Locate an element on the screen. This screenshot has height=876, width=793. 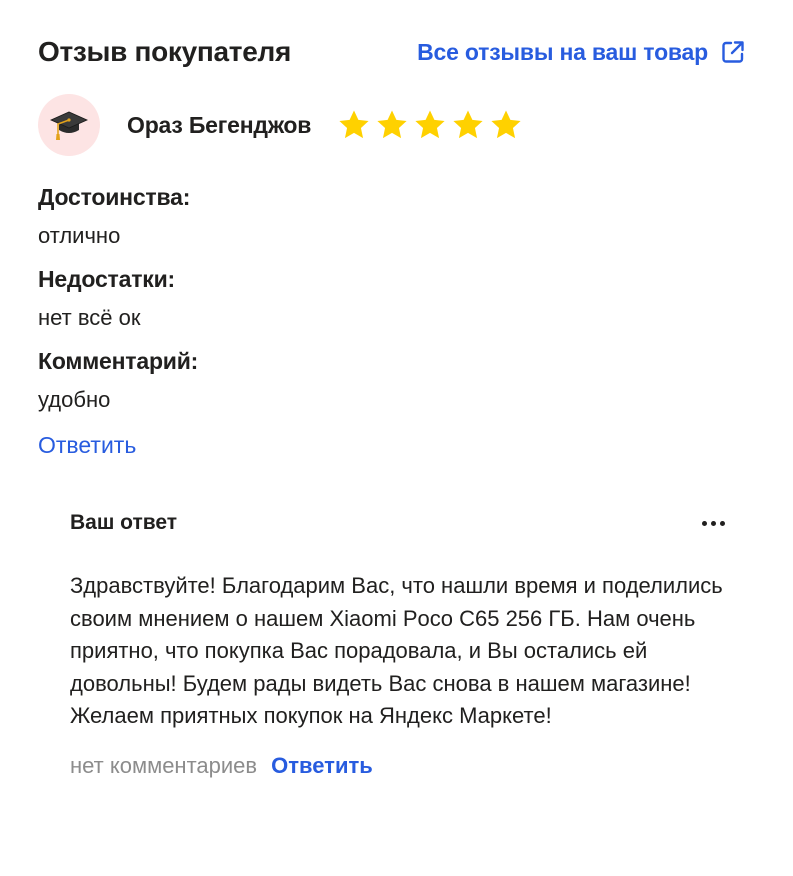
all-reviews-link: Все отзывы на ваш товар is located at coordinates (581, 52).